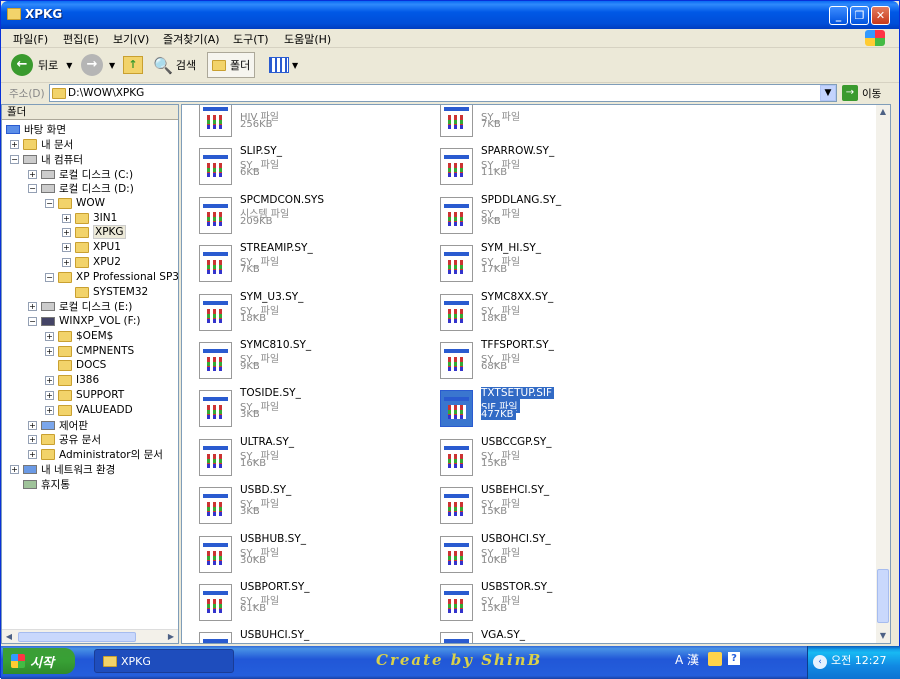 This screenshot has height=679, width=900. Describe the element at coordinates (231, 65) in the screenshot. I see `folders-button: 폴더` at that location.